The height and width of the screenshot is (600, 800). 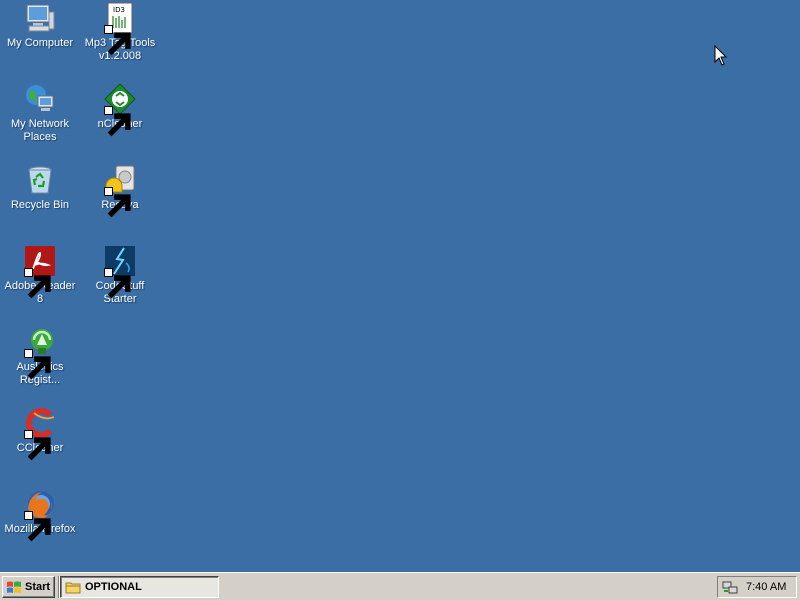 I want to click on ccleaner-icon, so click(x=40, y=434).